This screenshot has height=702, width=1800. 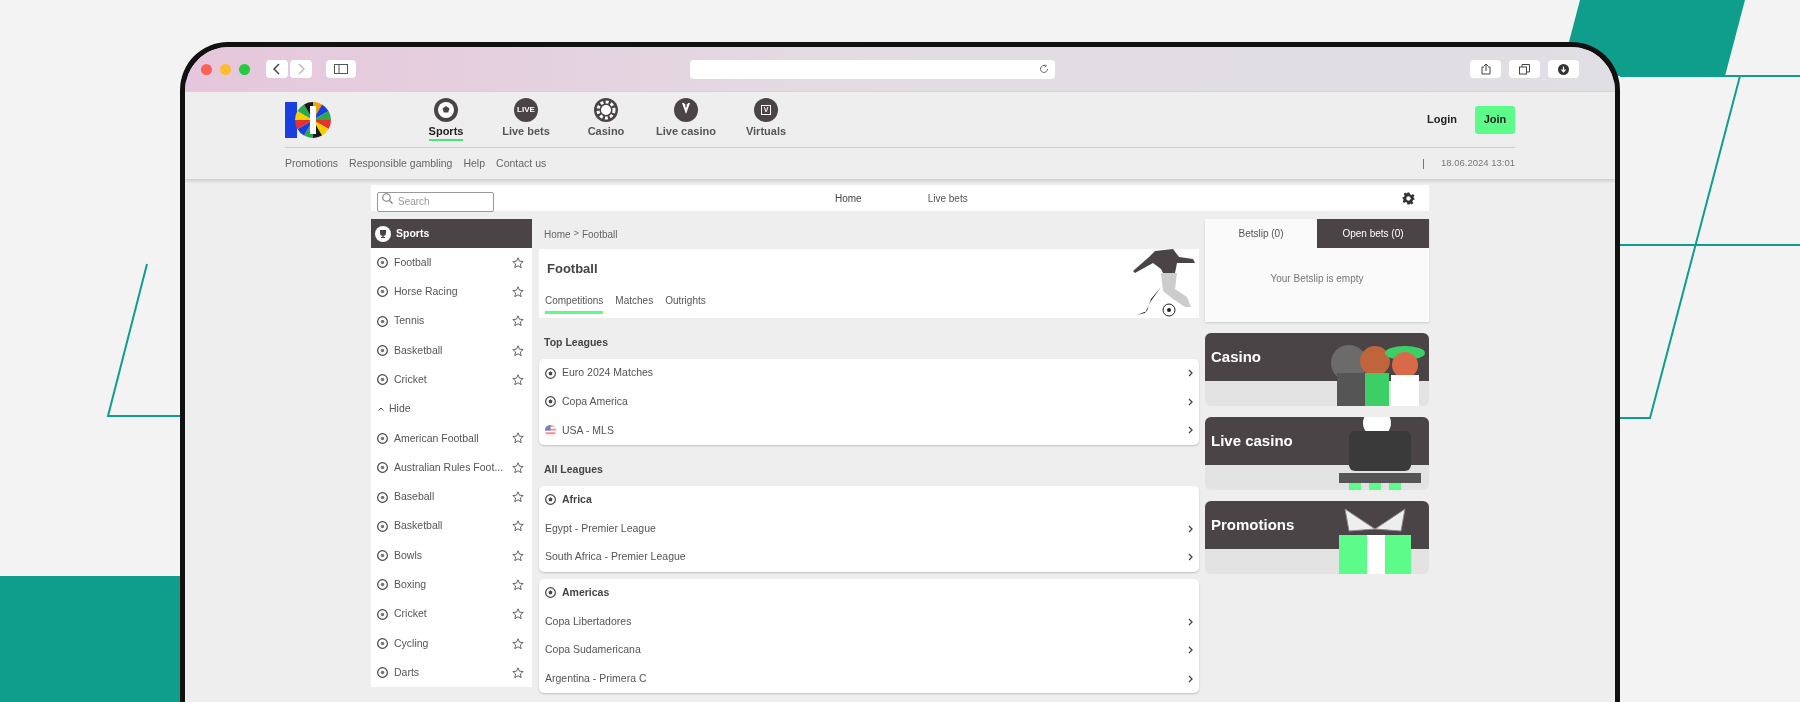 I want to click on share-icon, so click(x=1485, y=69).